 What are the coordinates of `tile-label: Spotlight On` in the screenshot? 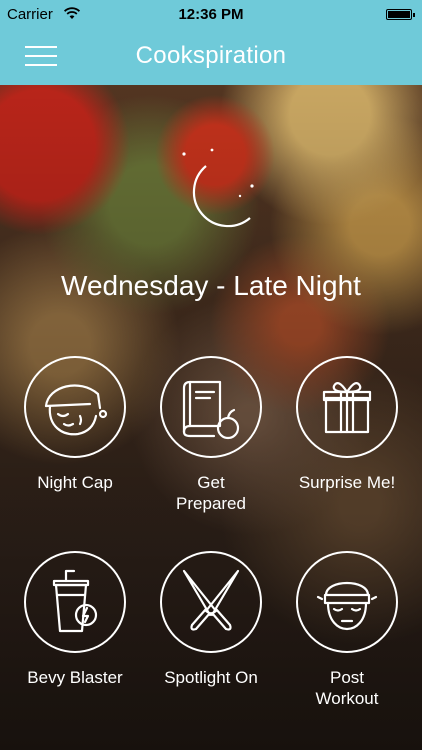 It's located at (211, 677).